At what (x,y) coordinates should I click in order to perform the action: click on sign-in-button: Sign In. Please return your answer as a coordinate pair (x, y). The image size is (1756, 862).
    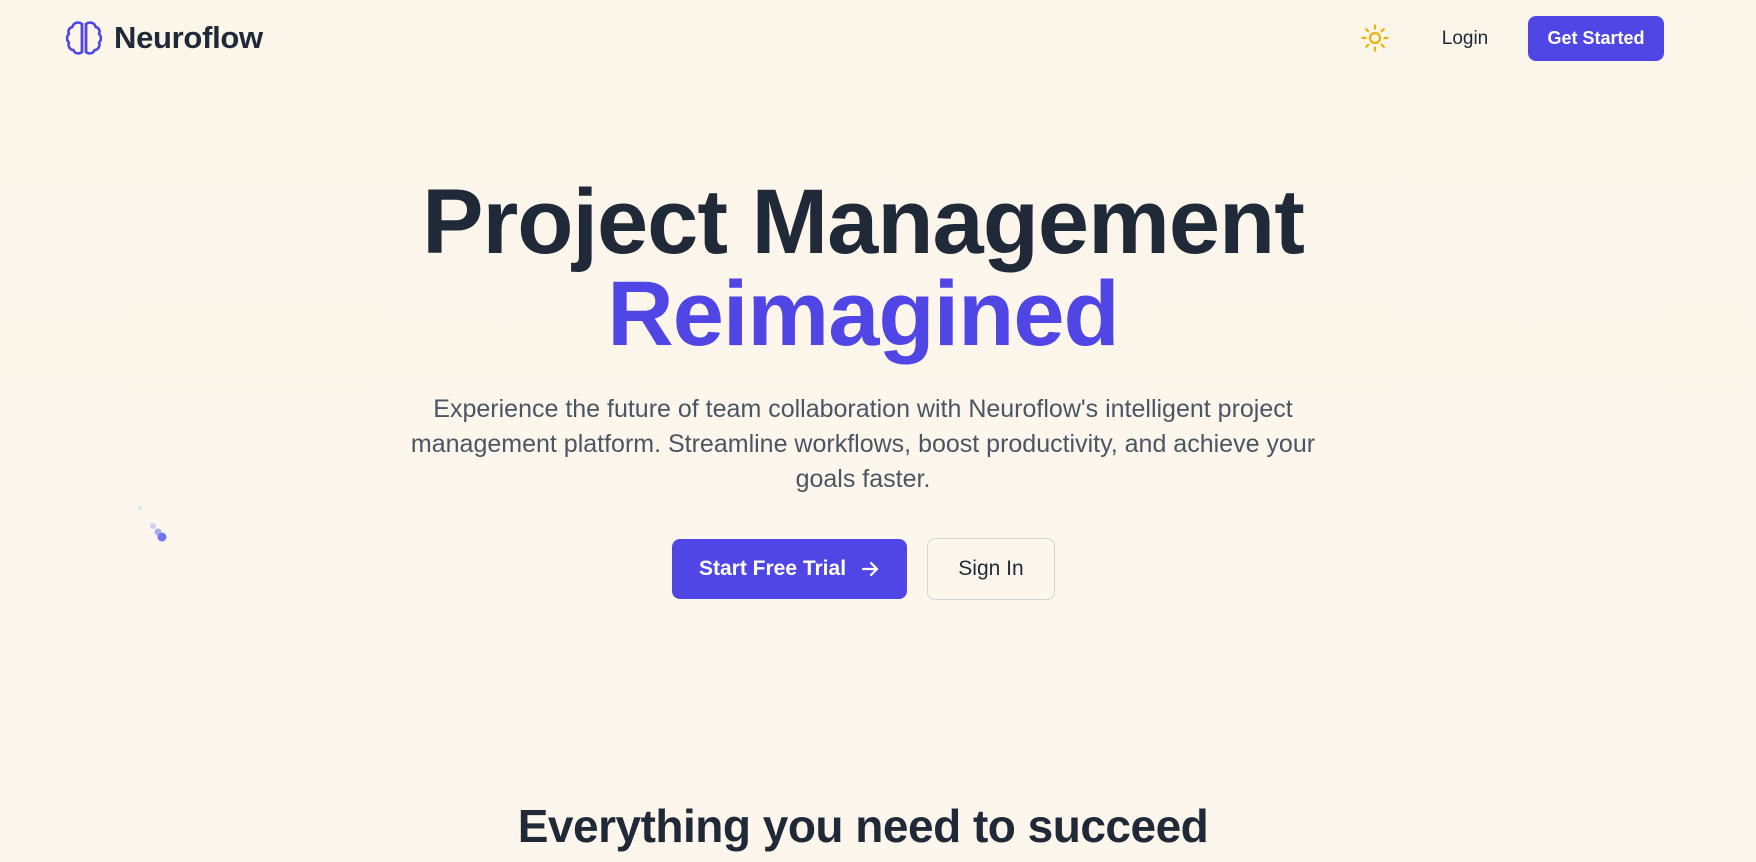
    Looking at the image, I should click on (991, 569).